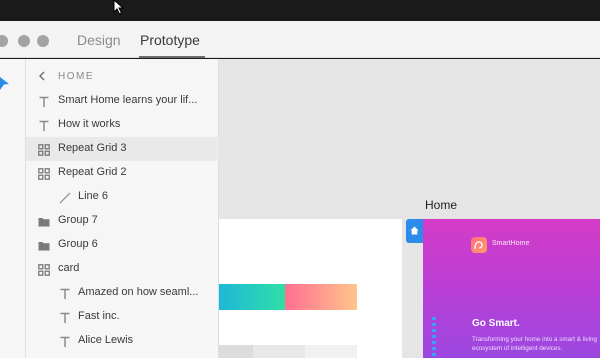 The width and height of the screenshot is (600, 358). I want to click on layer-label: Repeat Grid 3, so click(92, 148).